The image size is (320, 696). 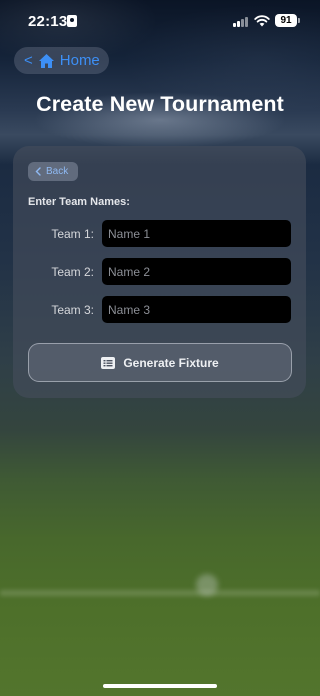 I want to click on generate-fixture-label: Generate Fixture, so click(x=171, y=362).